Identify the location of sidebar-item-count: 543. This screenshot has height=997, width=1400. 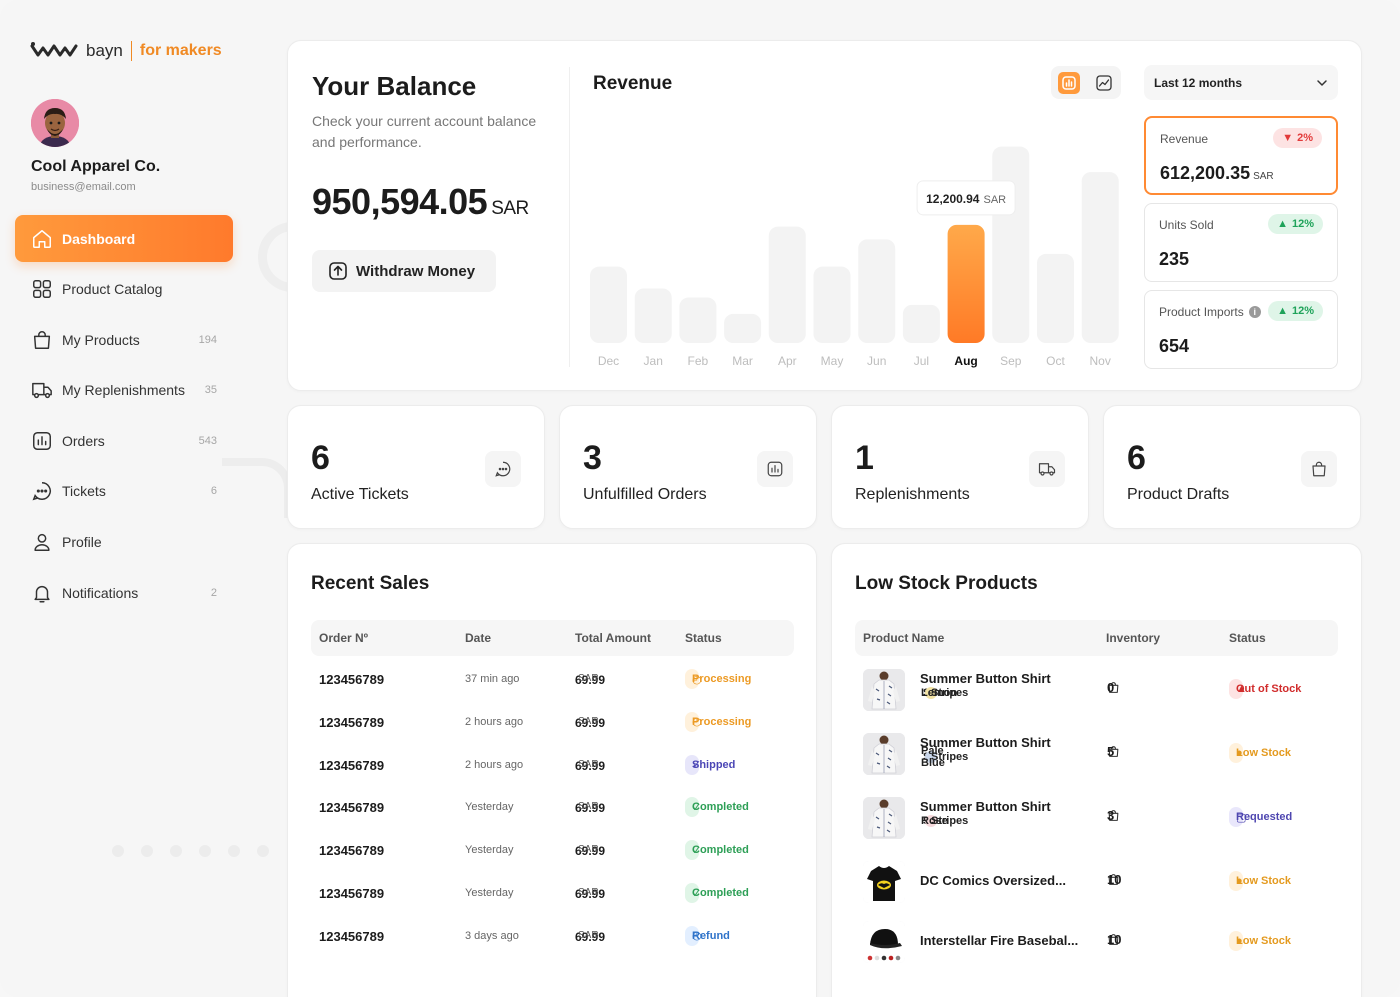
(207, 440).